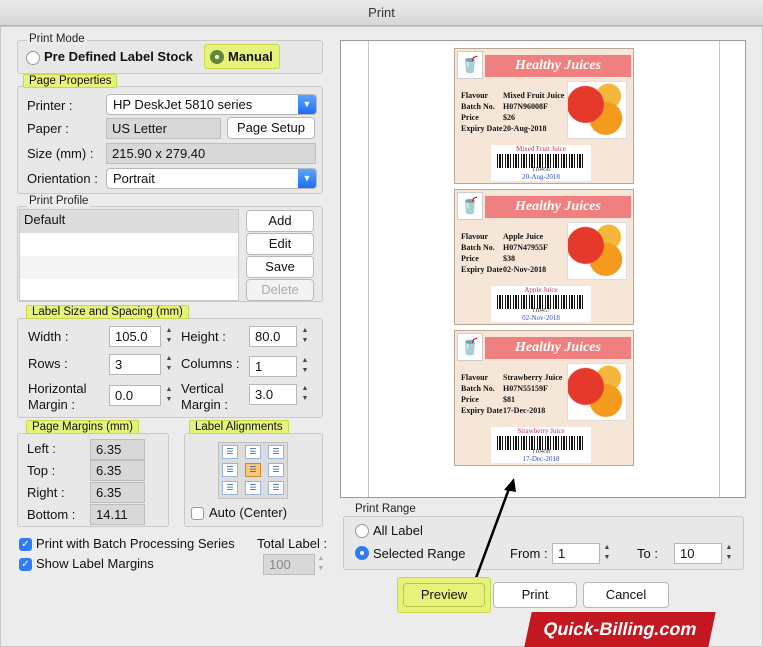  I want to click on predefined-radio, so click(33, 58).